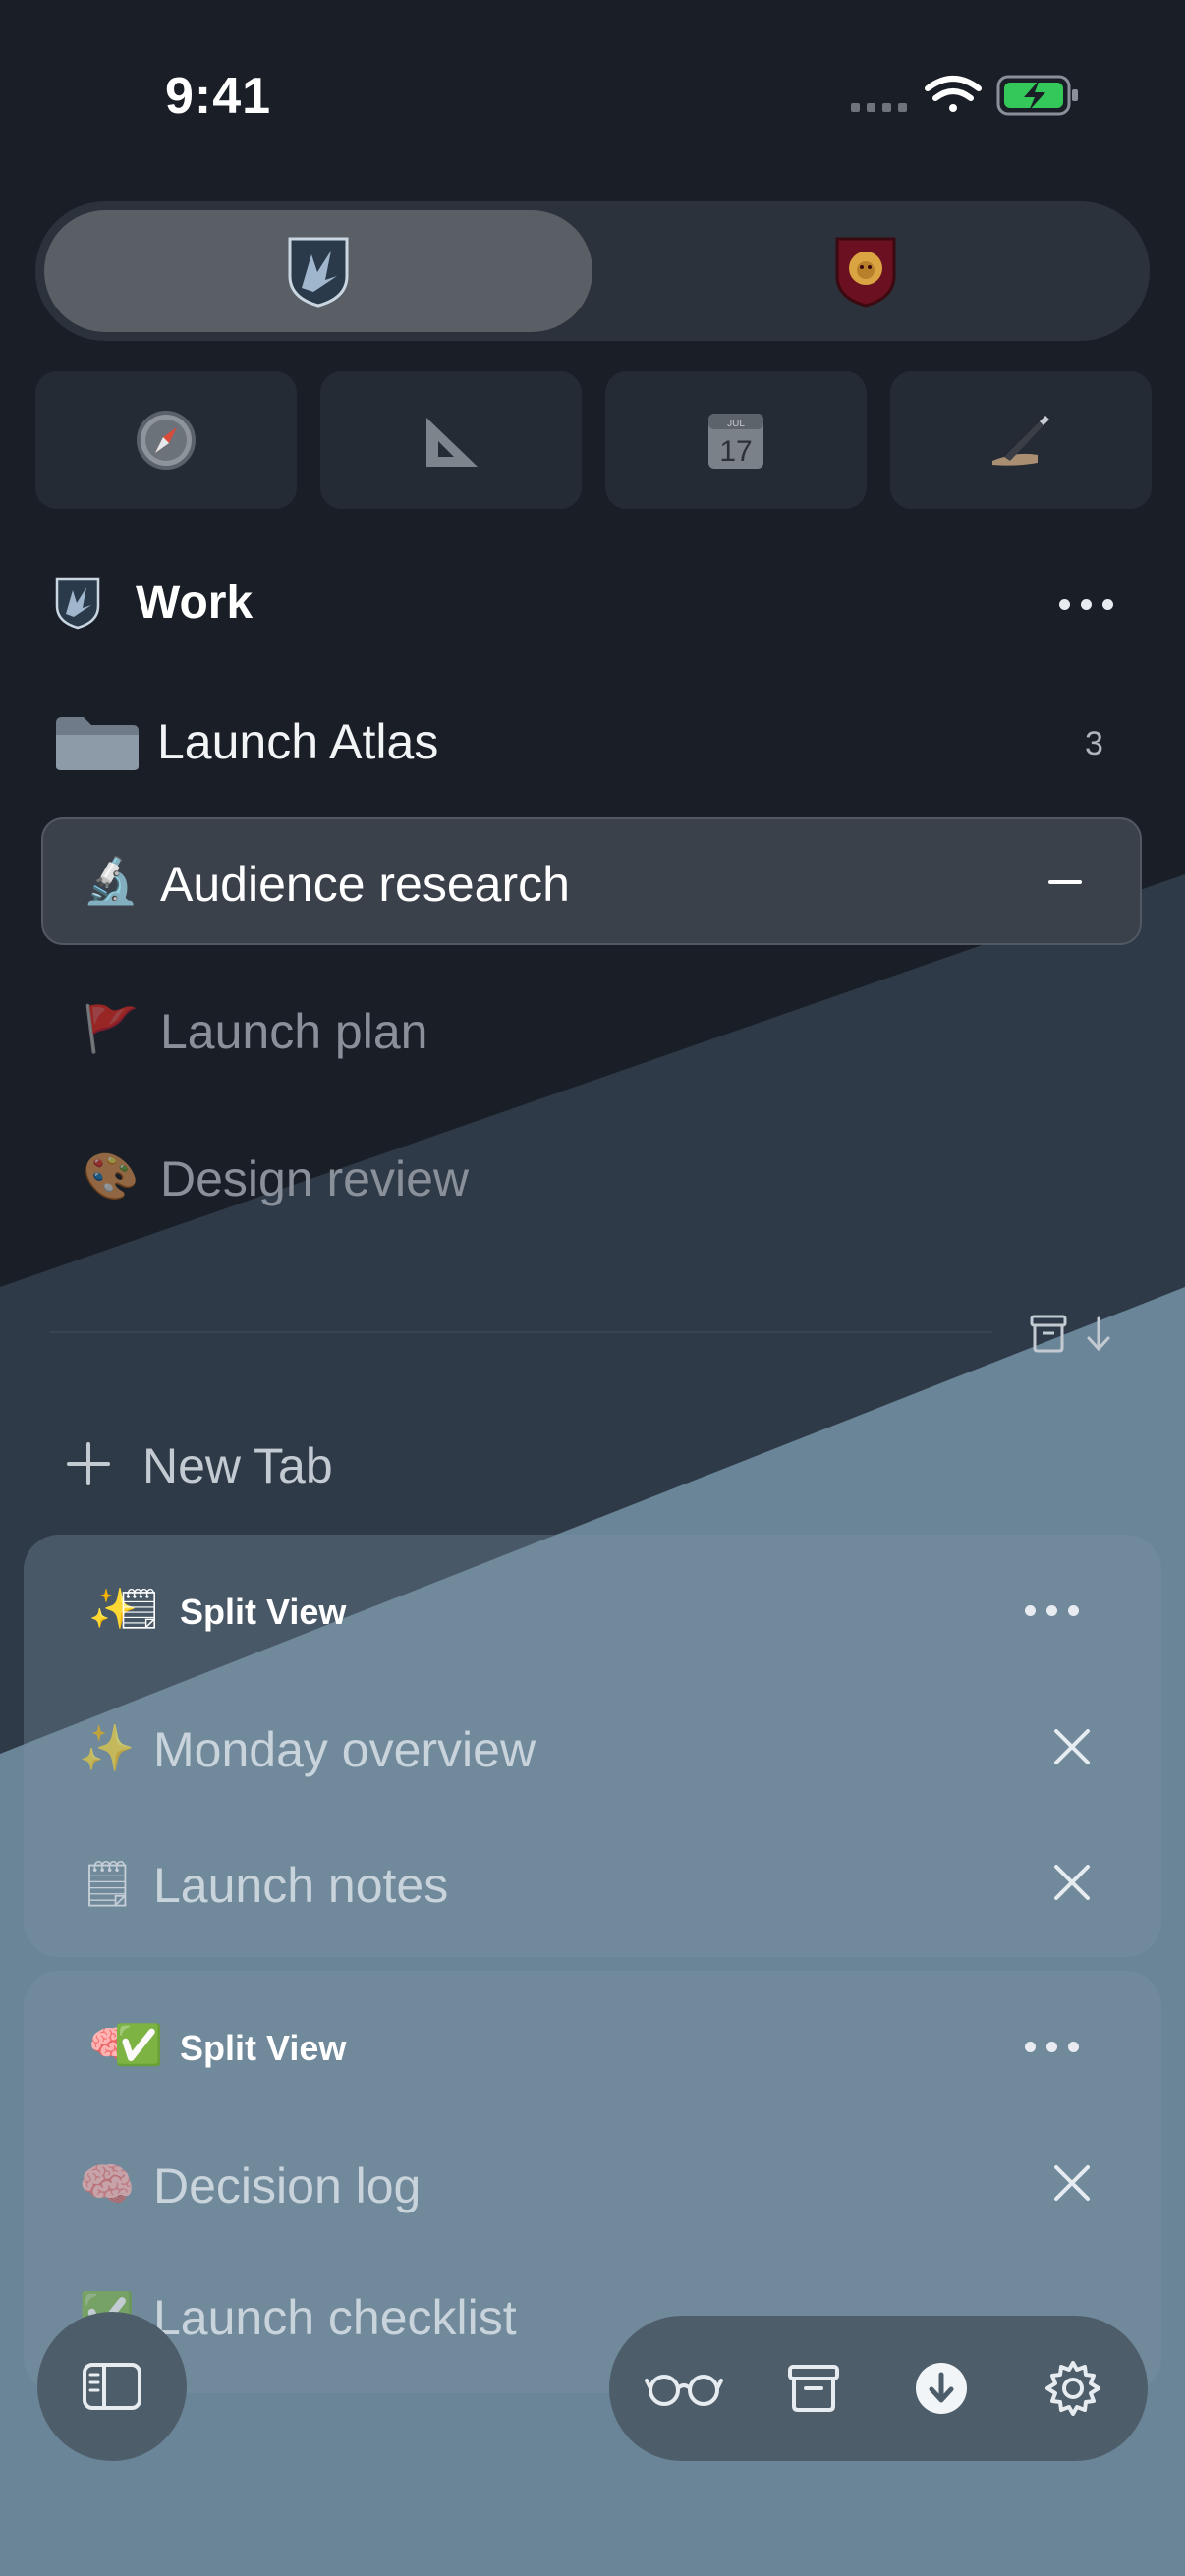 This screenshot has height=2576, width=1185. I want to click on space-bird-shield-icon, so click(77, 603).